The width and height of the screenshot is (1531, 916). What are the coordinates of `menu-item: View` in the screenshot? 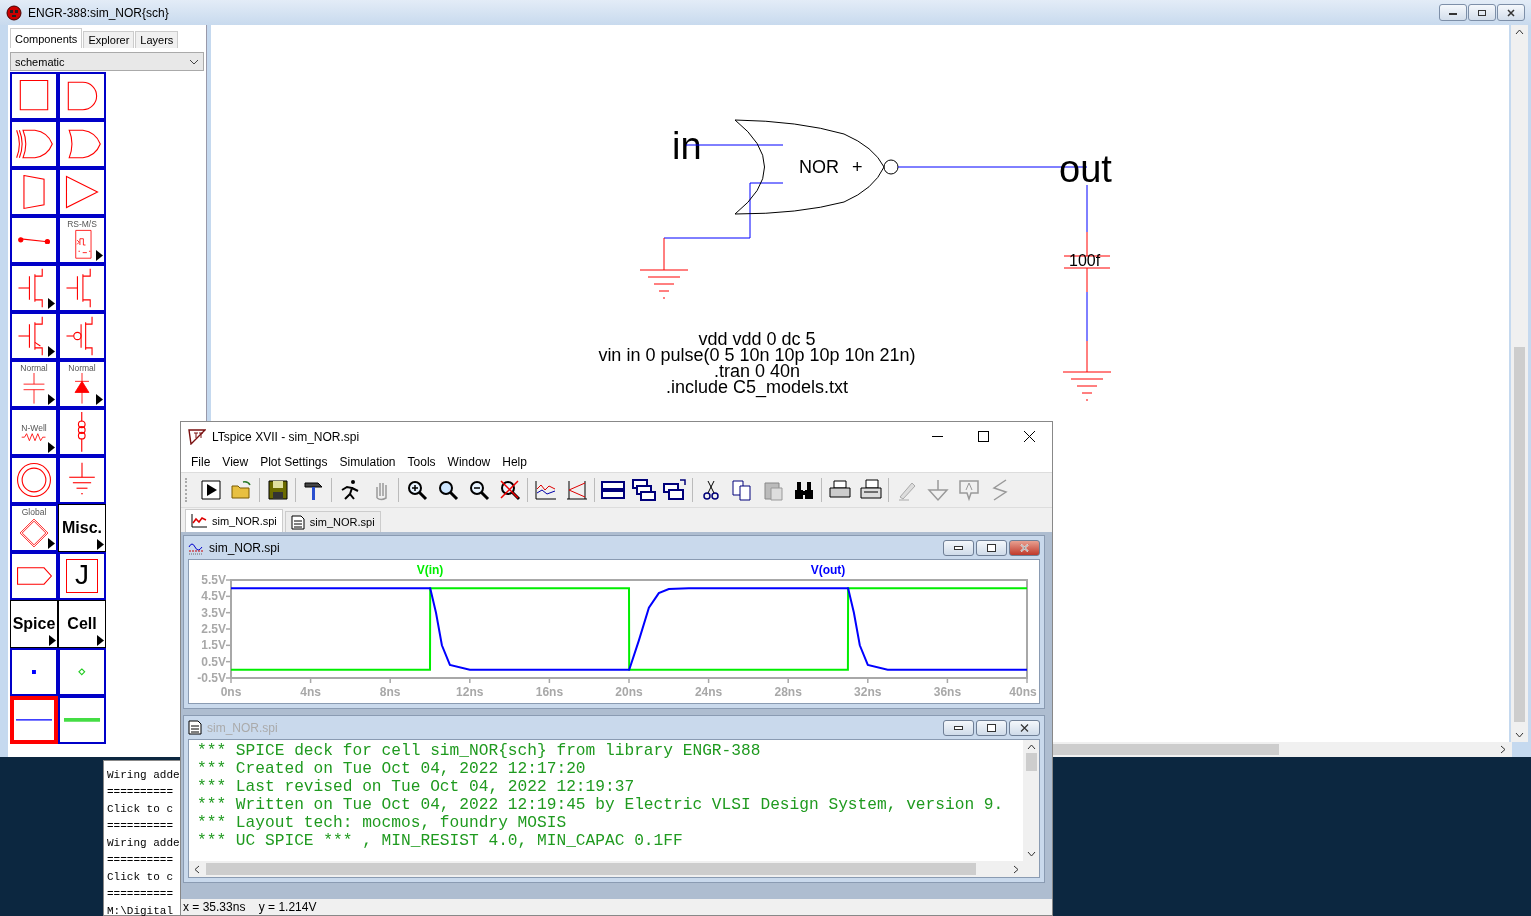 It's located at (235, 461).